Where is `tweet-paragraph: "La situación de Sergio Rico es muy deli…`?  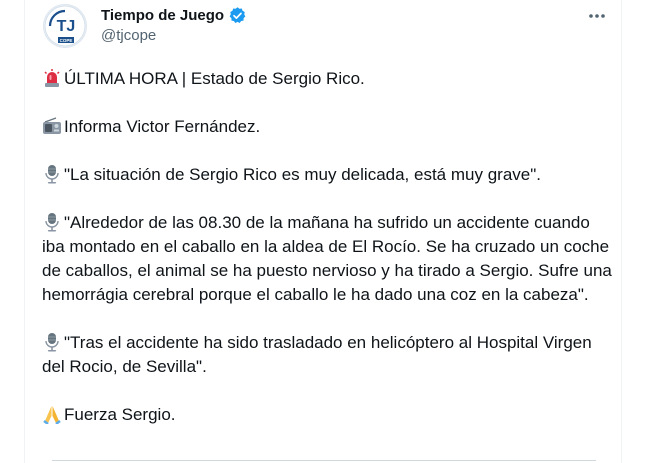 tweet-paragraph: "La situación de Sergio Rico es muy deli… is located at coordinates (328, 175).